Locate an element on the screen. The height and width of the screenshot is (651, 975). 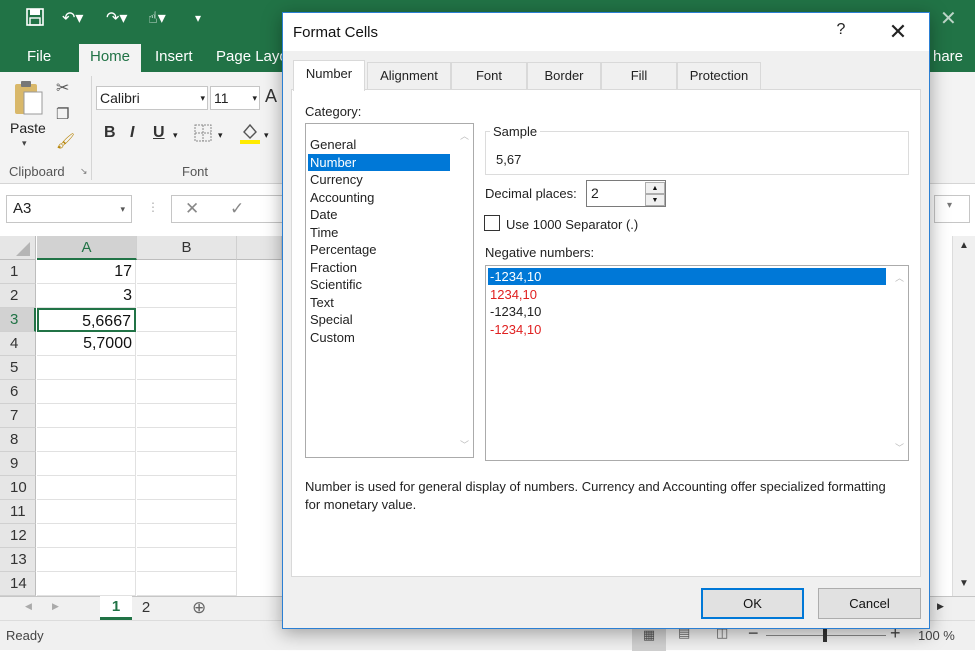
negative-scrollbar: ︿ ﹀ is located at coordinates (899, 363).